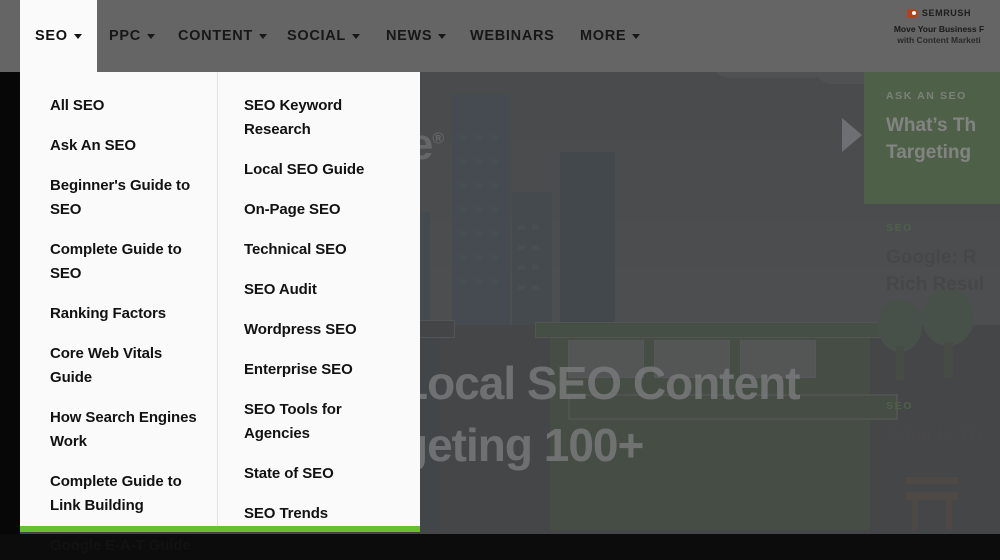  I want to click on nav-item-label: SOCIAL, so click(316, 36).